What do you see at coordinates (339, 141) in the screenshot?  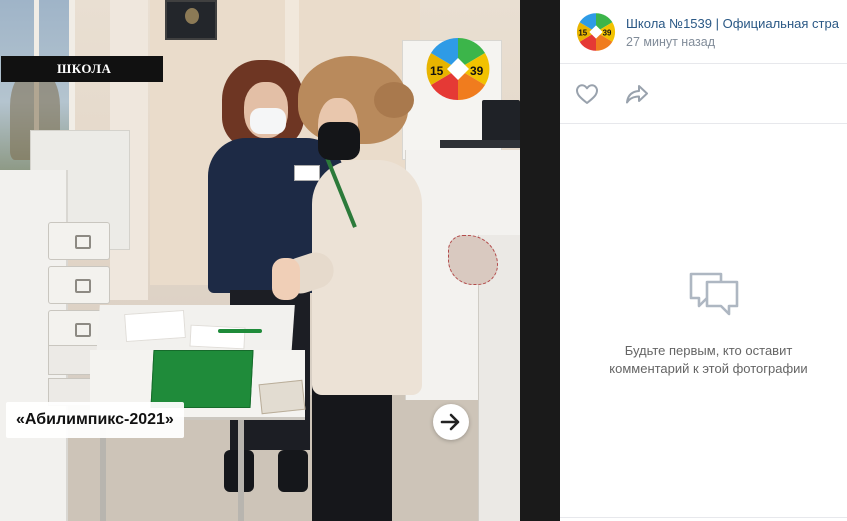 I see `student-mask` at bounding box center [339, 141].